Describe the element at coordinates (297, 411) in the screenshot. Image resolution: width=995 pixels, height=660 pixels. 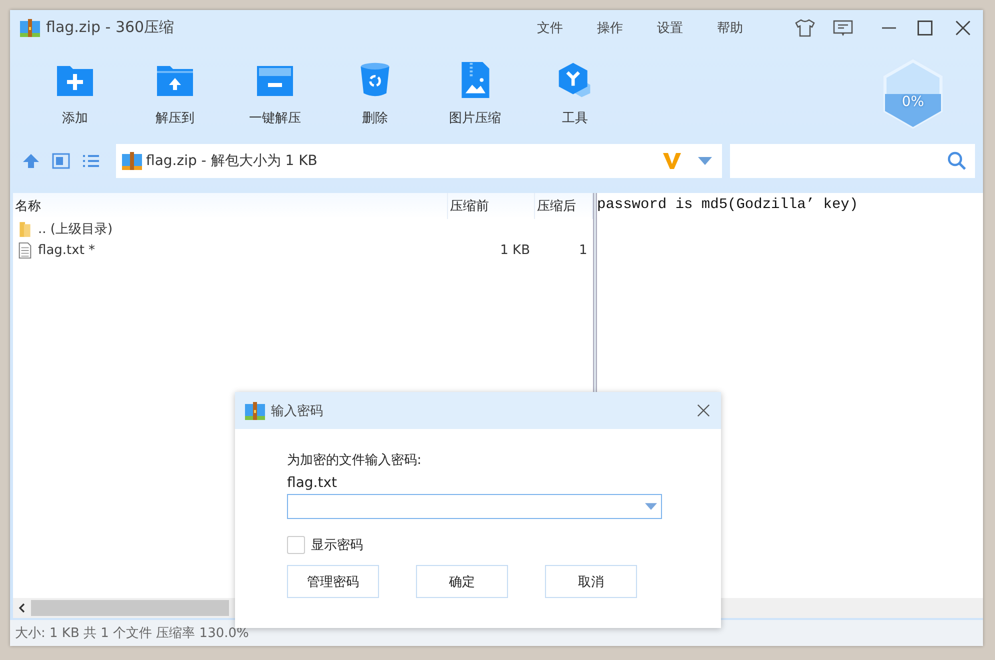
I see `dialog-title: 输入密码` at that location.